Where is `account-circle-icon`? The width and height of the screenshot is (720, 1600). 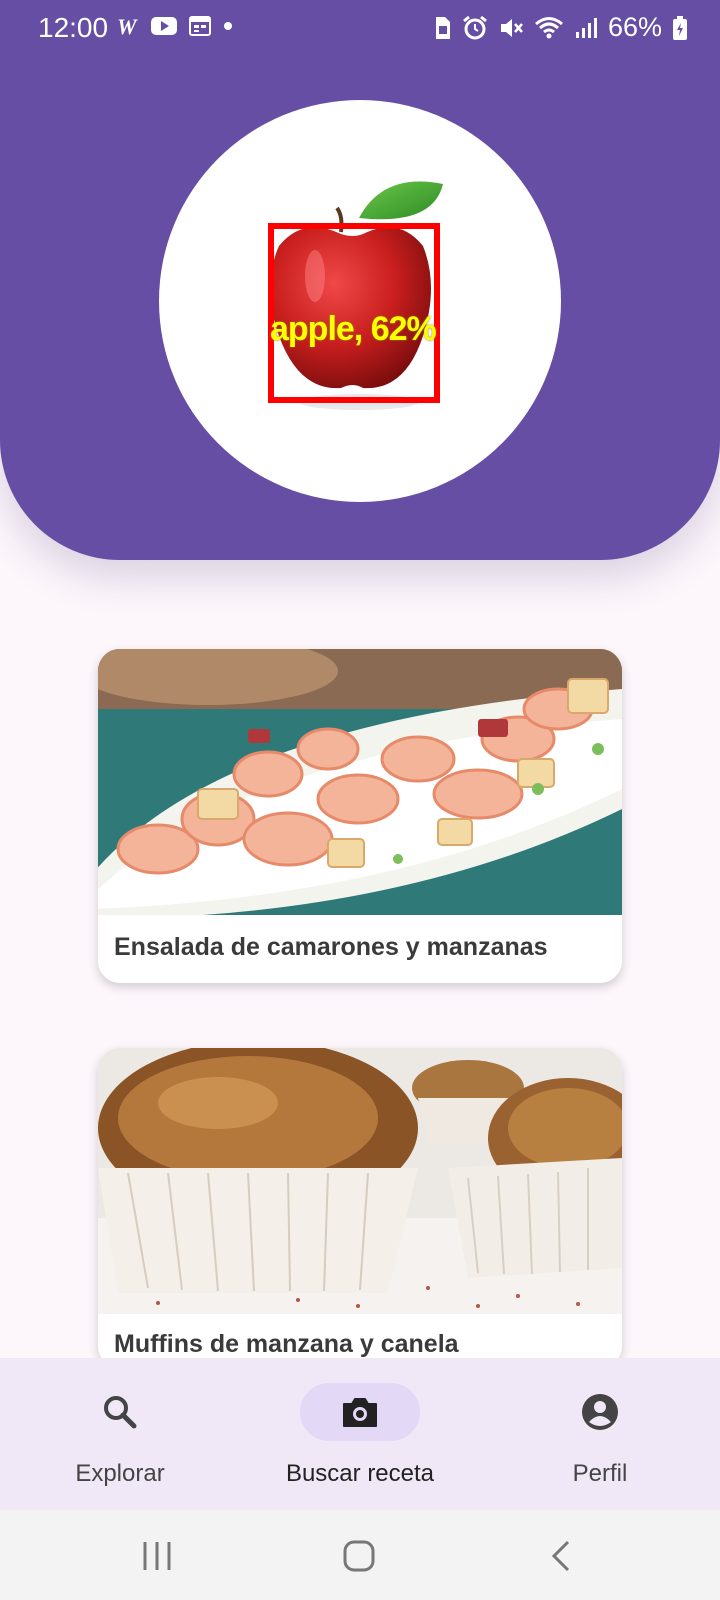
account-circle-icon is located at coordinates (600, 1412).